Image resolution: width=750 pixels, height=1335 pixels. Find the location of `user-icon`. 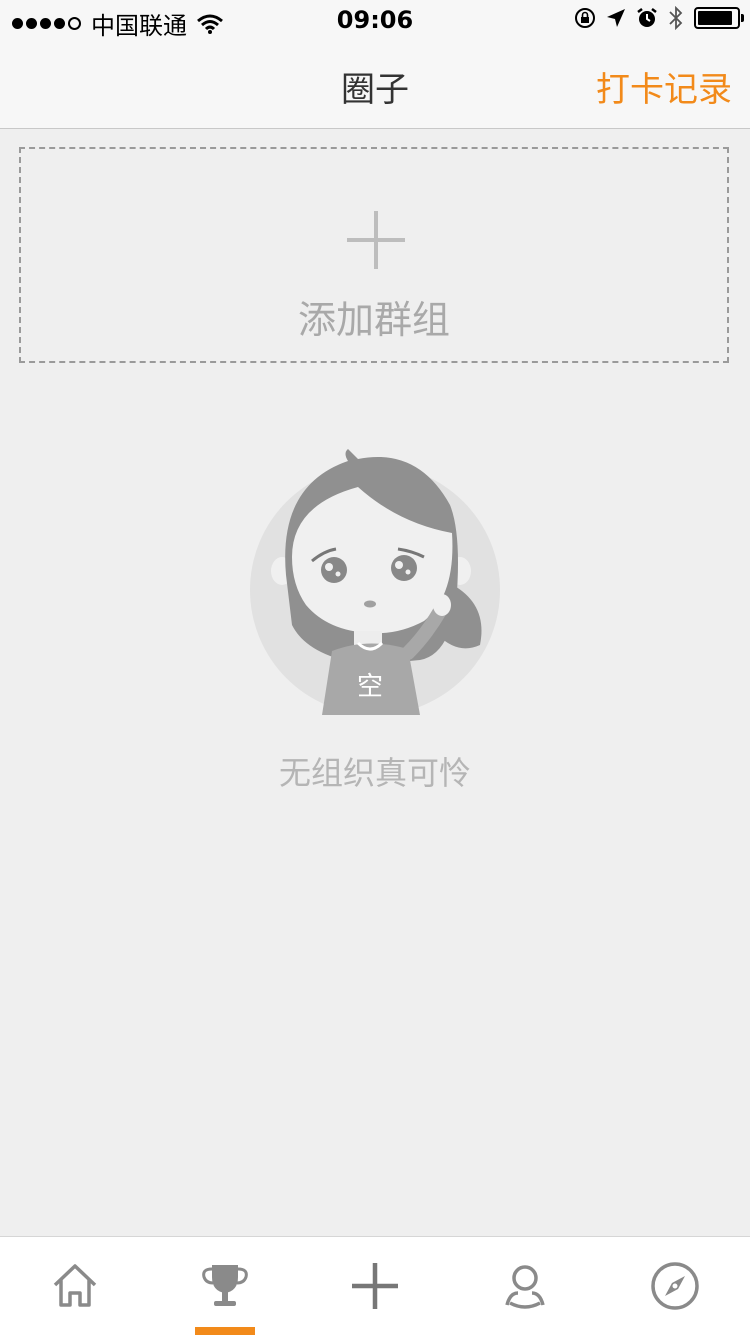

user-icon is located at coordinates (525, 1287).